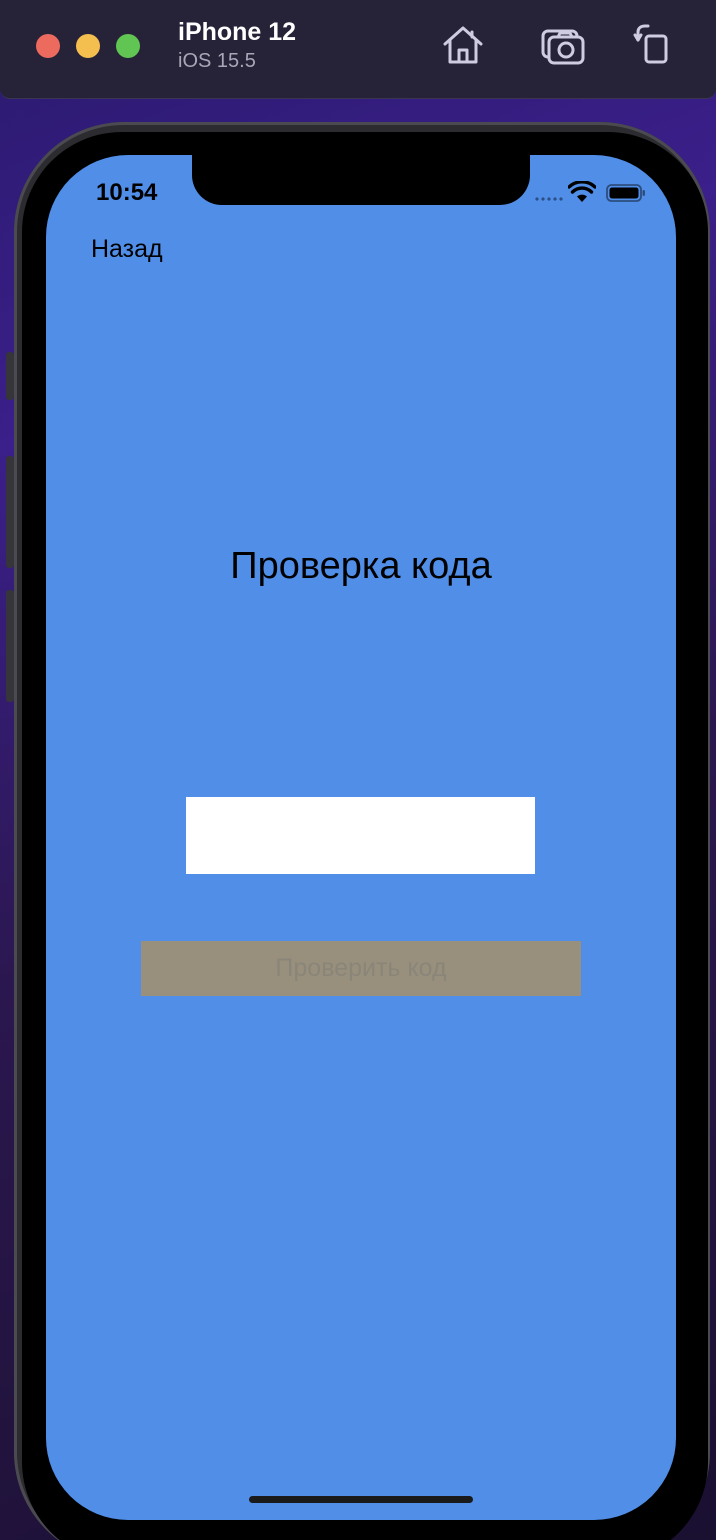 The height and width of the screenshot is (1540, 716). I want to click on home-icon, so click(463, 45).